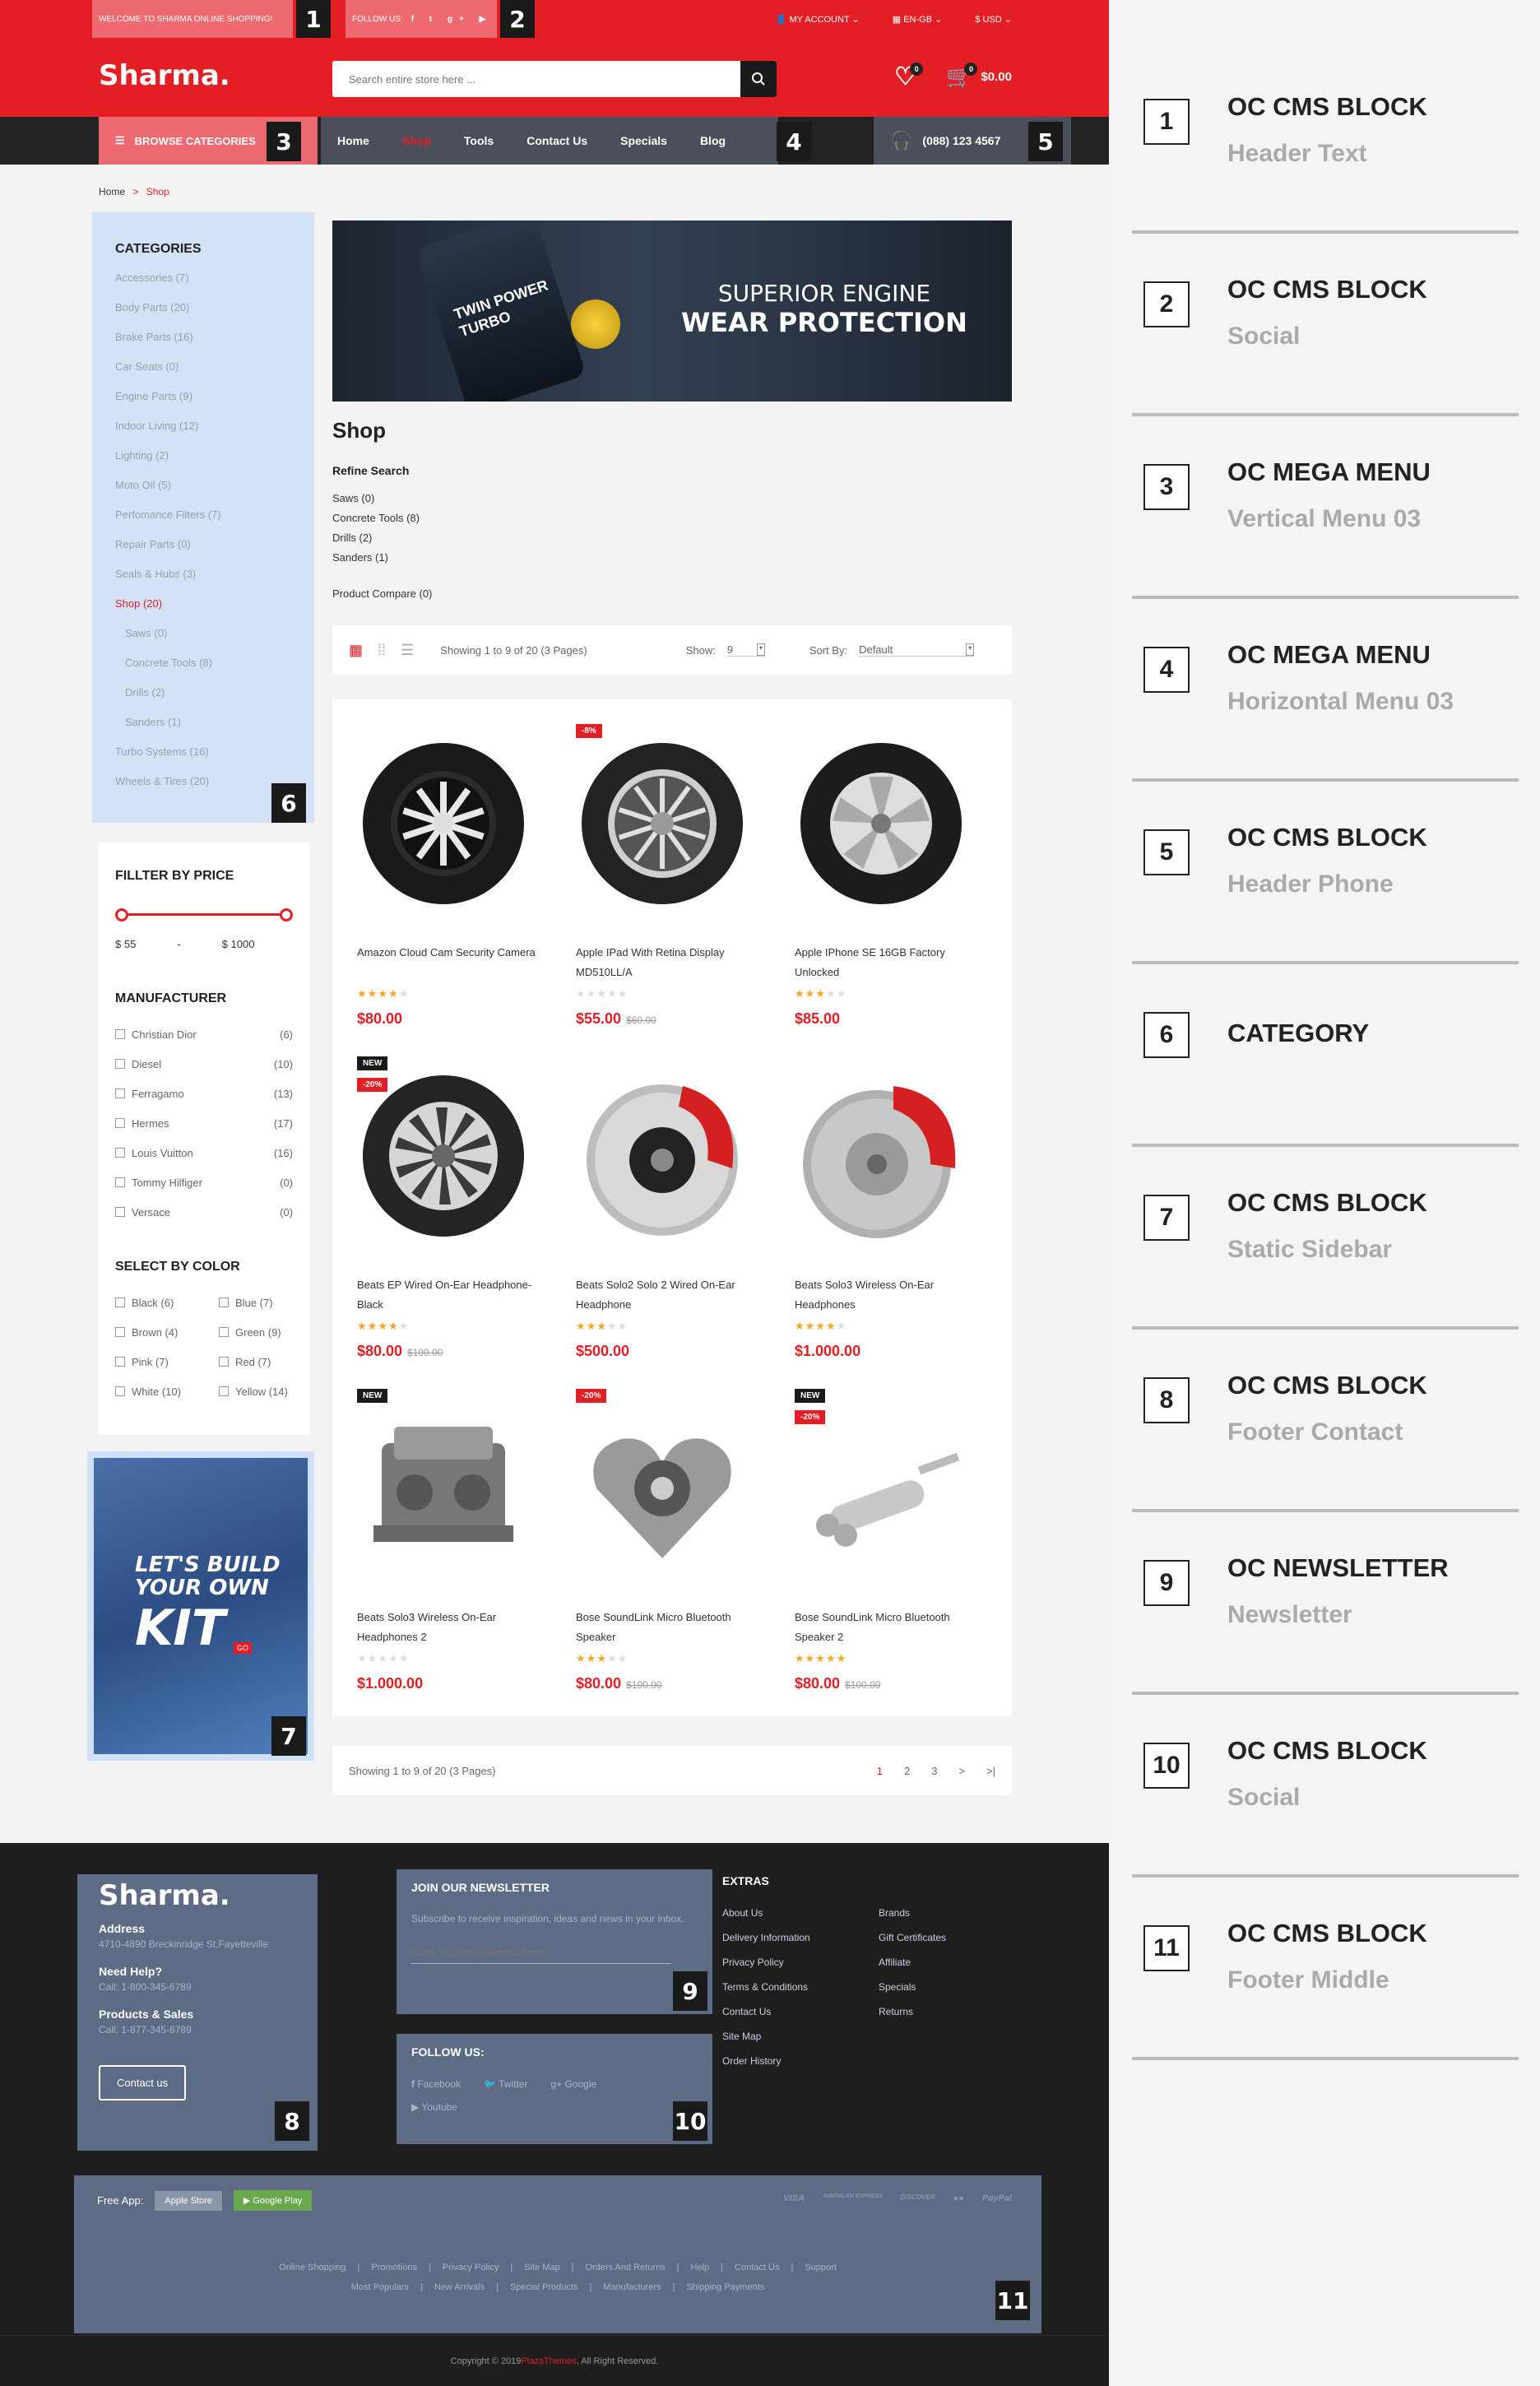  Describe the element at coordinates (880, 1771) in the screenshot. I see `page-link: 1` at that location.